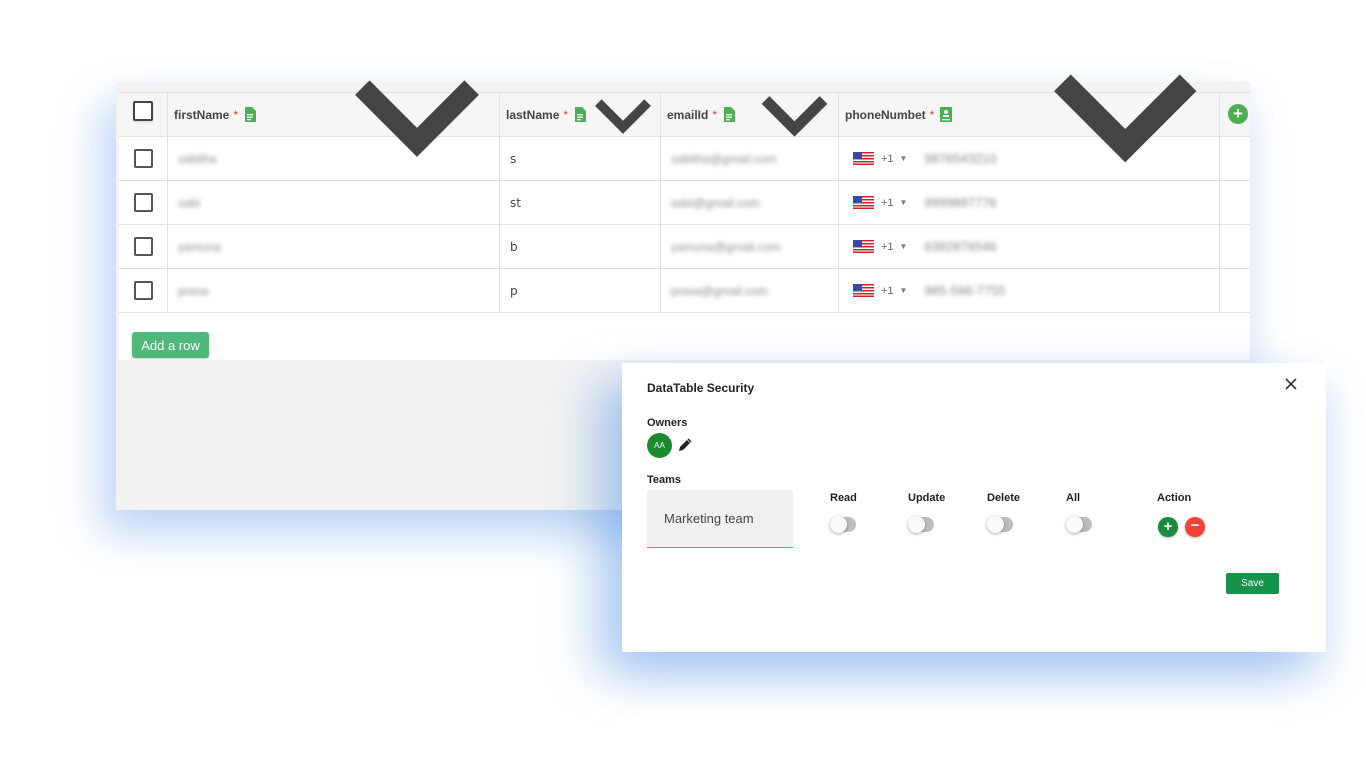  What do you see at coordinates (843, 524) in the screenshot?
I see `read-toggle` at bounding box center [843, 524].